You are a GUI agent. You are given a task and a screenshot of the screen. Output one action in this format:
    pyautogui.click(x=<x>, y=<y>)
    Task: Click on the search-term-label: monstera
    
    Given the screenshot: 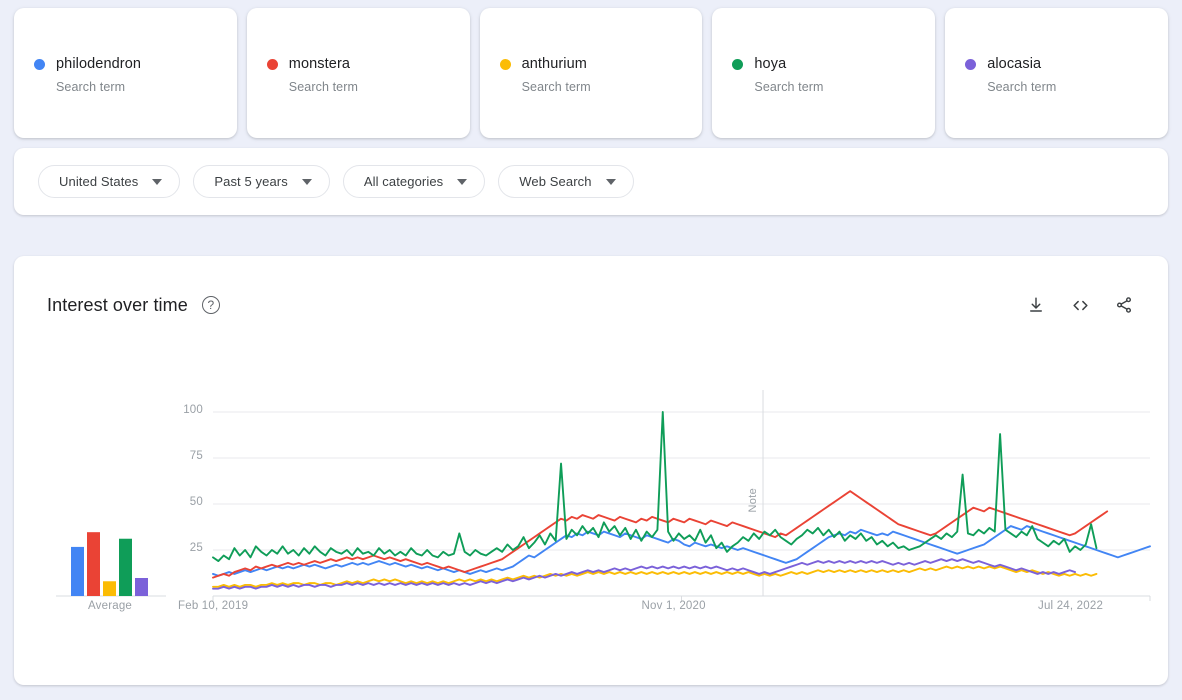 What is the action you would take?
    pyautogui.click(x=319, y=64)
    